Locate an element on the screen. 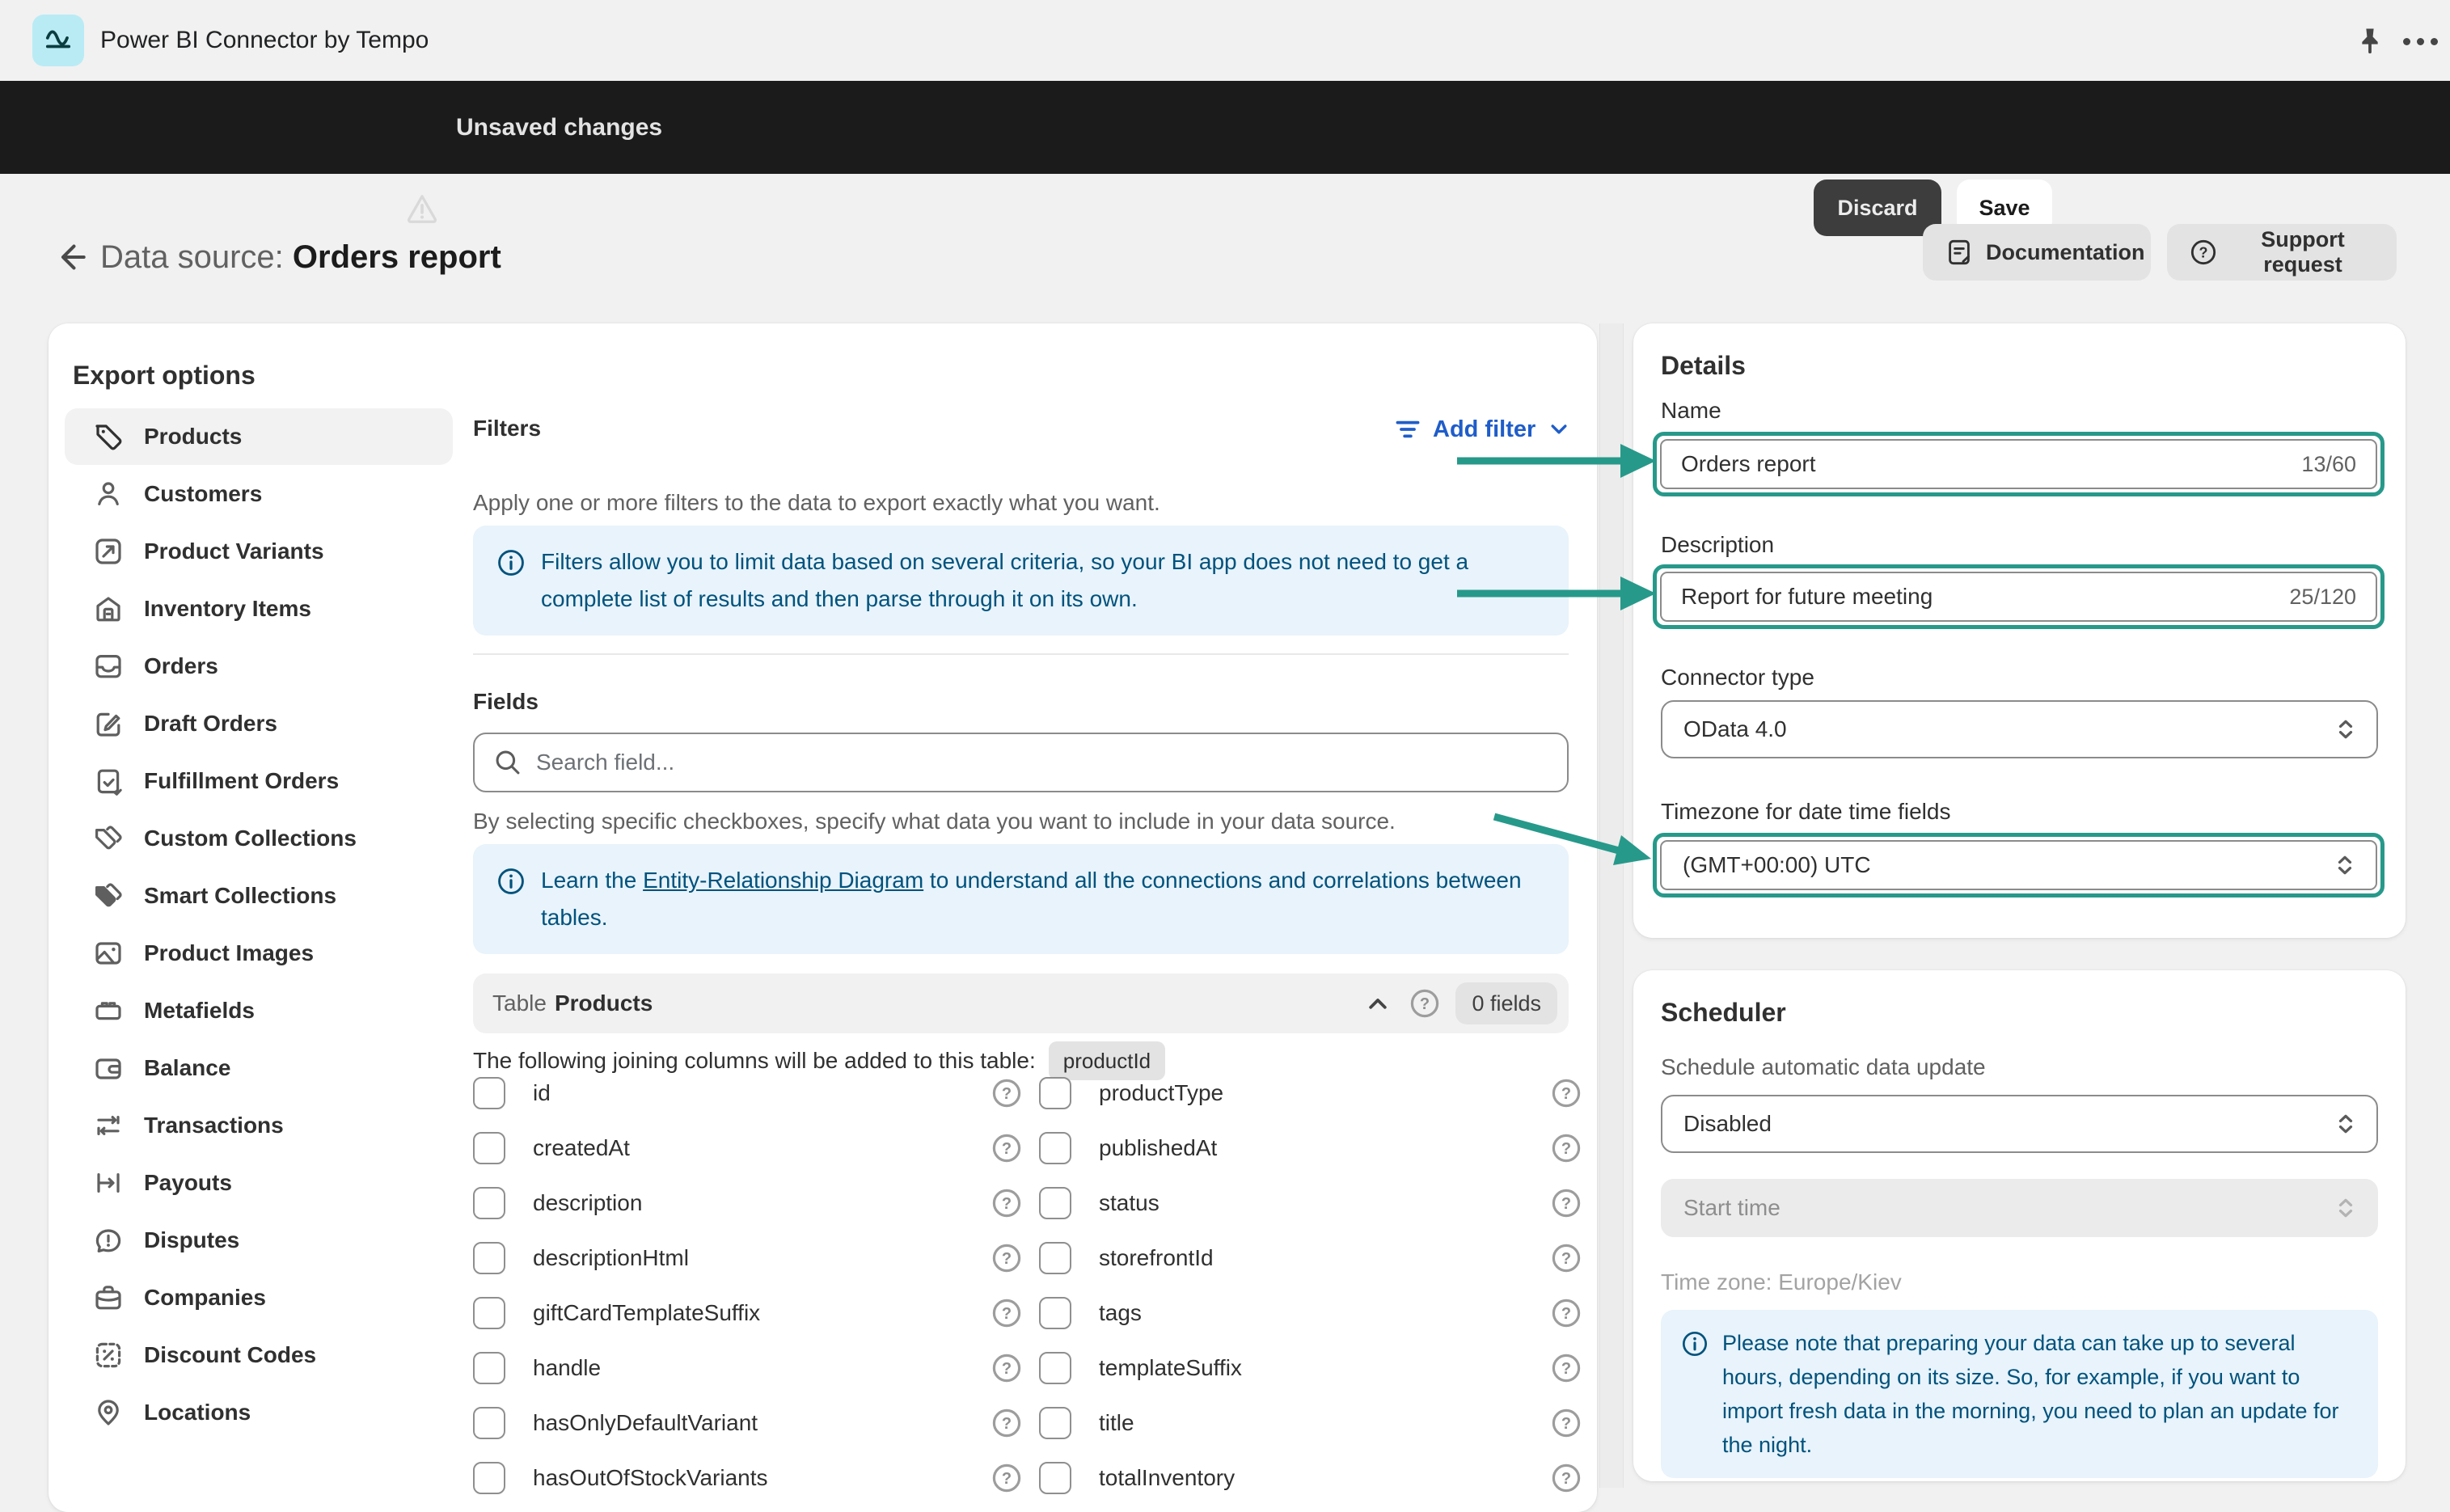 The height and width of the screenshot is (1512, 2450). start-time-placeholder: Start time is located at coordinates (1731, 1207).